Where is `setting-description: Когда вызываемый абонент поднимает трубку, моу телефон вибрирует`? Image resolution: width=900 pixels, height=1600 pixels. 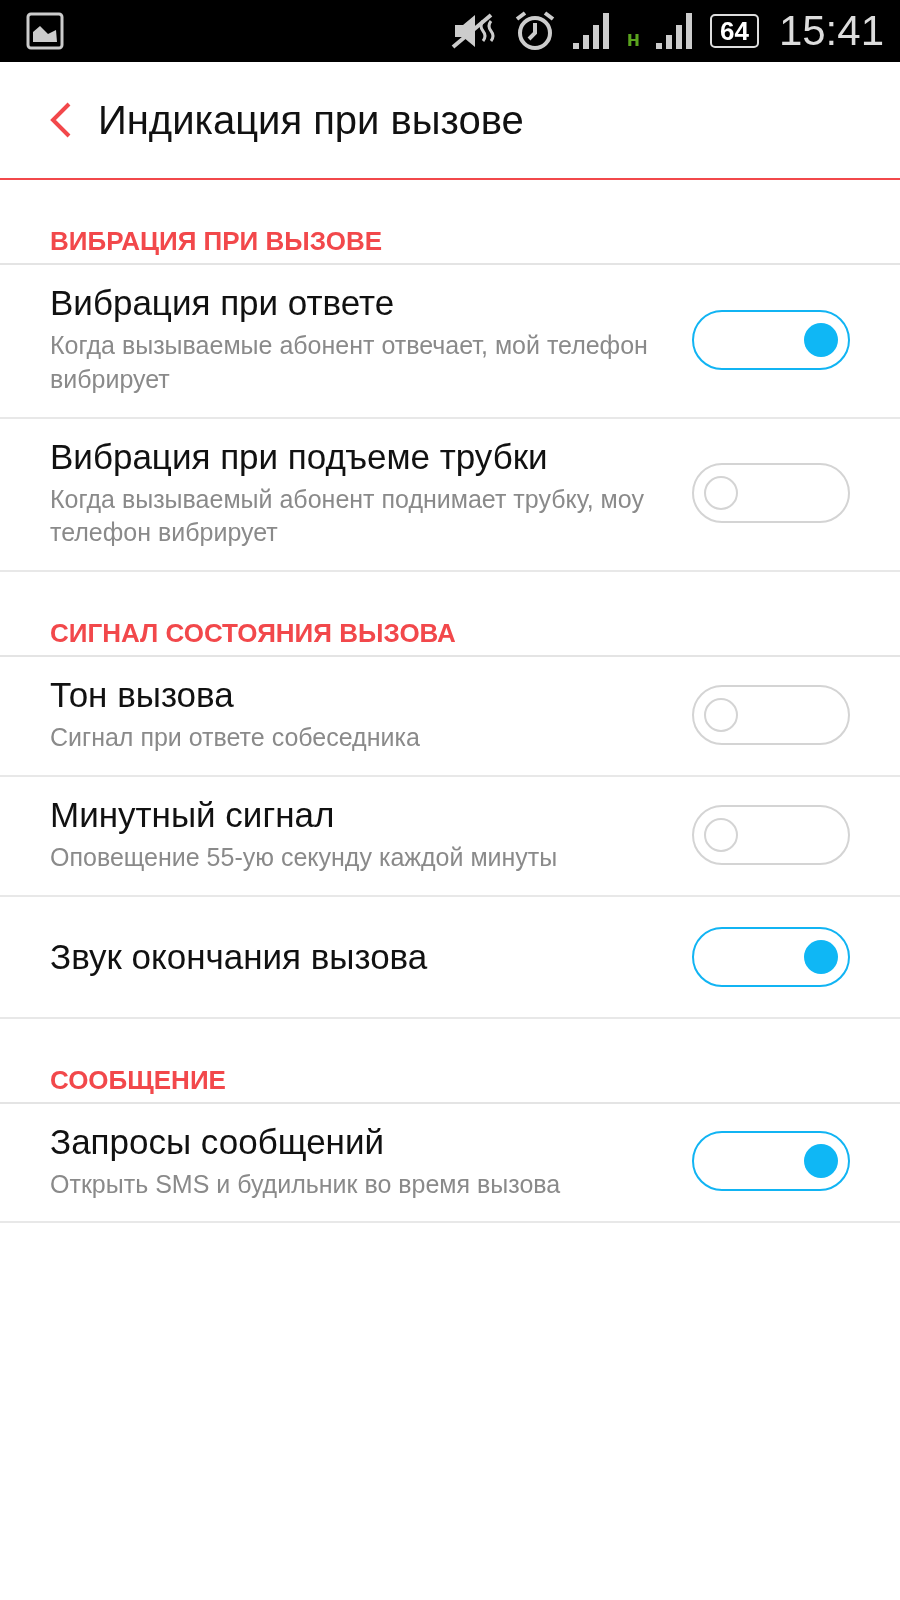 setting-description: Когда вызываемый абонент поднимает трубку, моу телефон вибрирует is located at coordinates (347, 516).